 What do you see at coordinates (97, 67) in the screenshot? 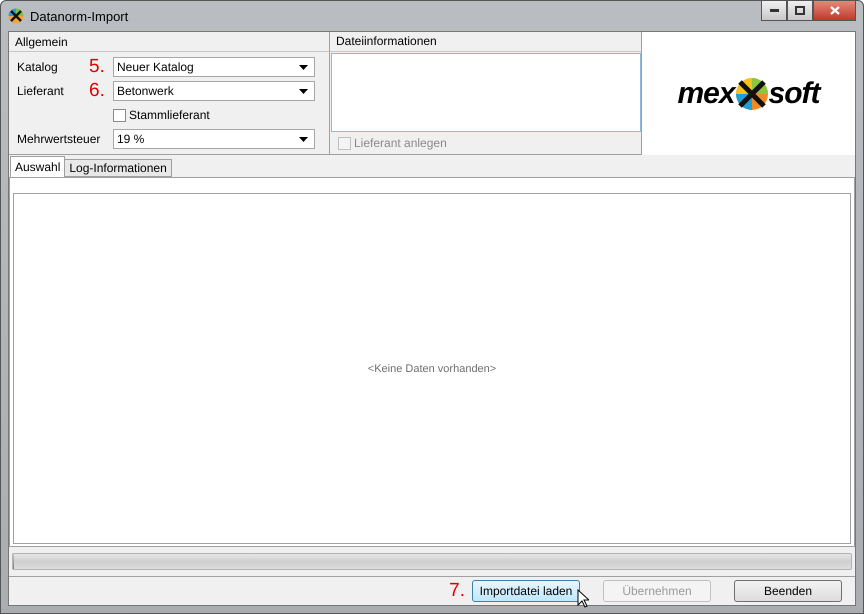
I see `step-marker: 5.` at bounding box center [97, 67].